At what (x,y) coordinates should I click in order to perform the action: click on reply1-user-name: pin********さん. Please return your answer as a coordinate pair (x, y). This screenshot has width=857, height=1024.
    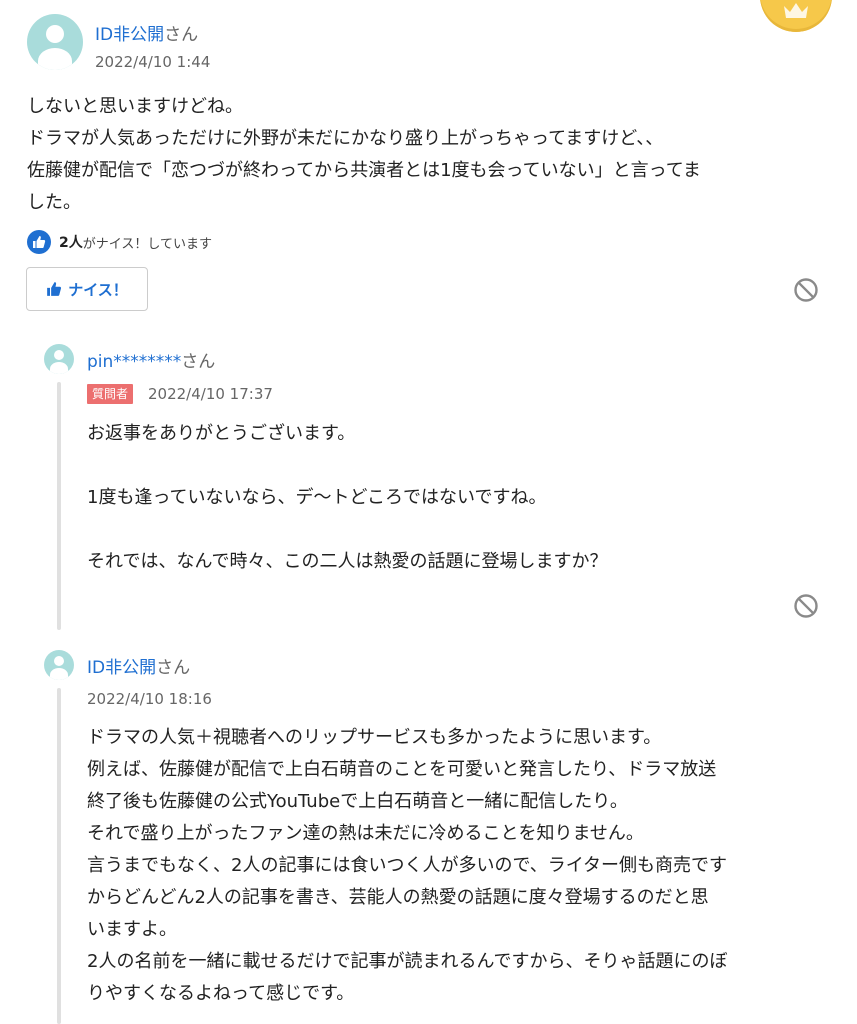
    Looking at the image, I should click on (151, 359).